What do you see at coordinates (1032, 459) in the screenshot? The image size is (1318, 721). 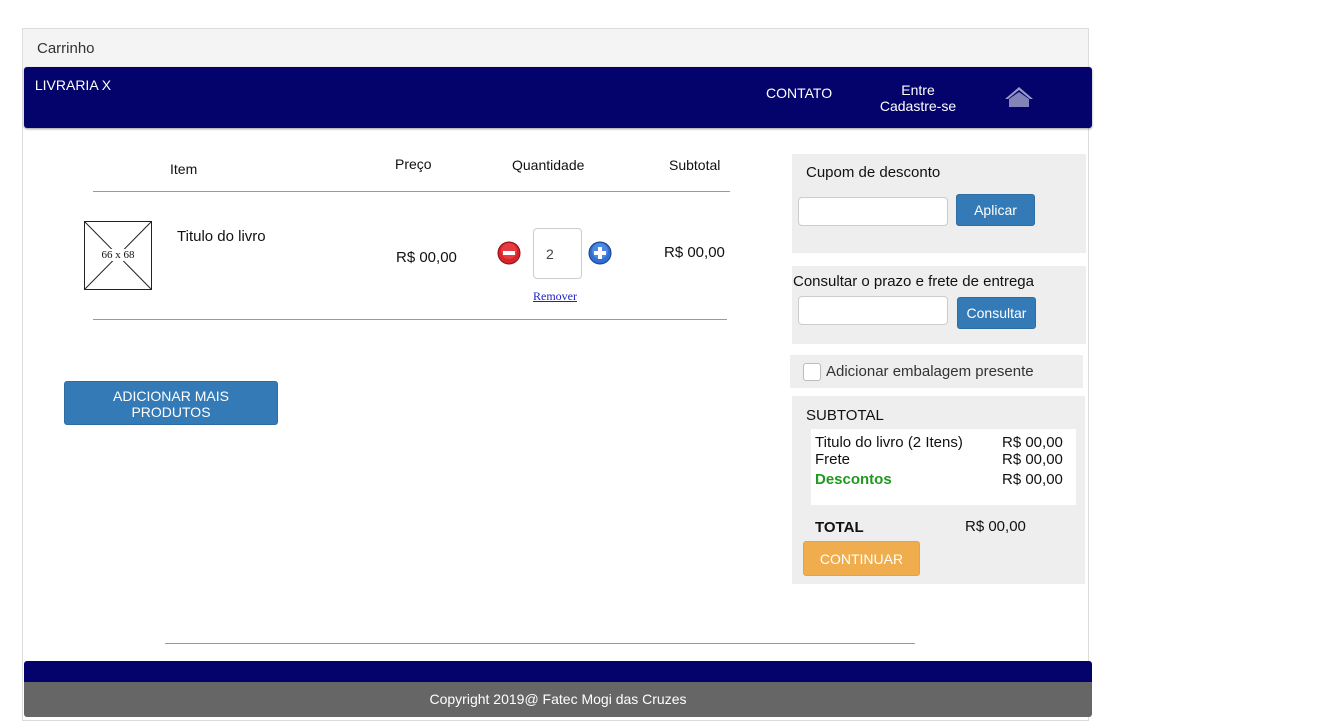 I see `summary-frete-value: R$ 00,00` at bounding box center [1032, 459].